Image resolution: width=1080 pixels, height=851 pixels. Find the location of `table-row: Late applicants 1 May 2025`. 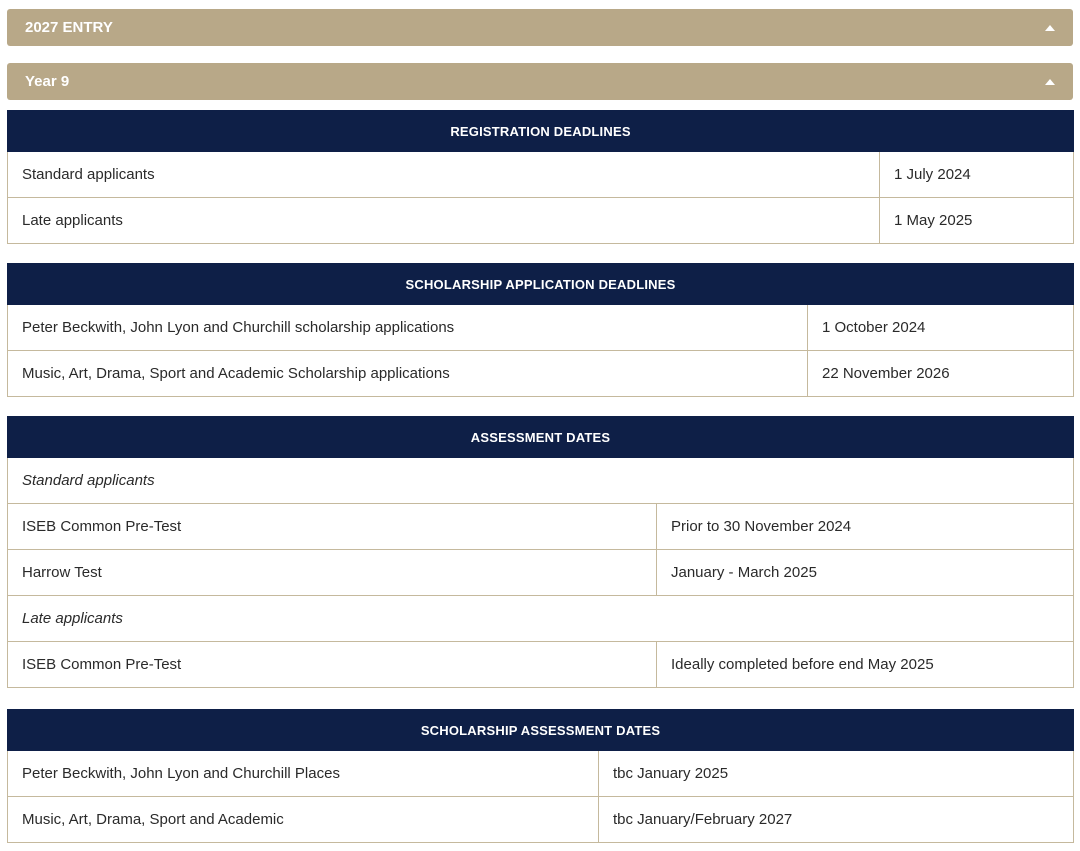

table-row: Late applicants 1 May 2025 is located at coordinates (541, 220).